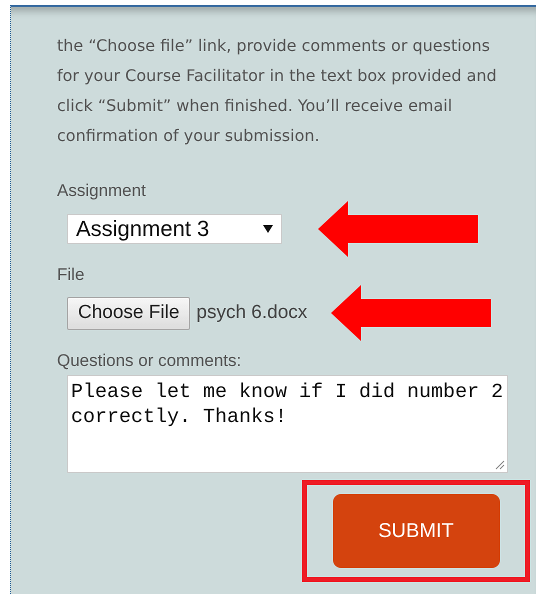  I want to click on choose-file-button: Choose File, so click(128, 313).